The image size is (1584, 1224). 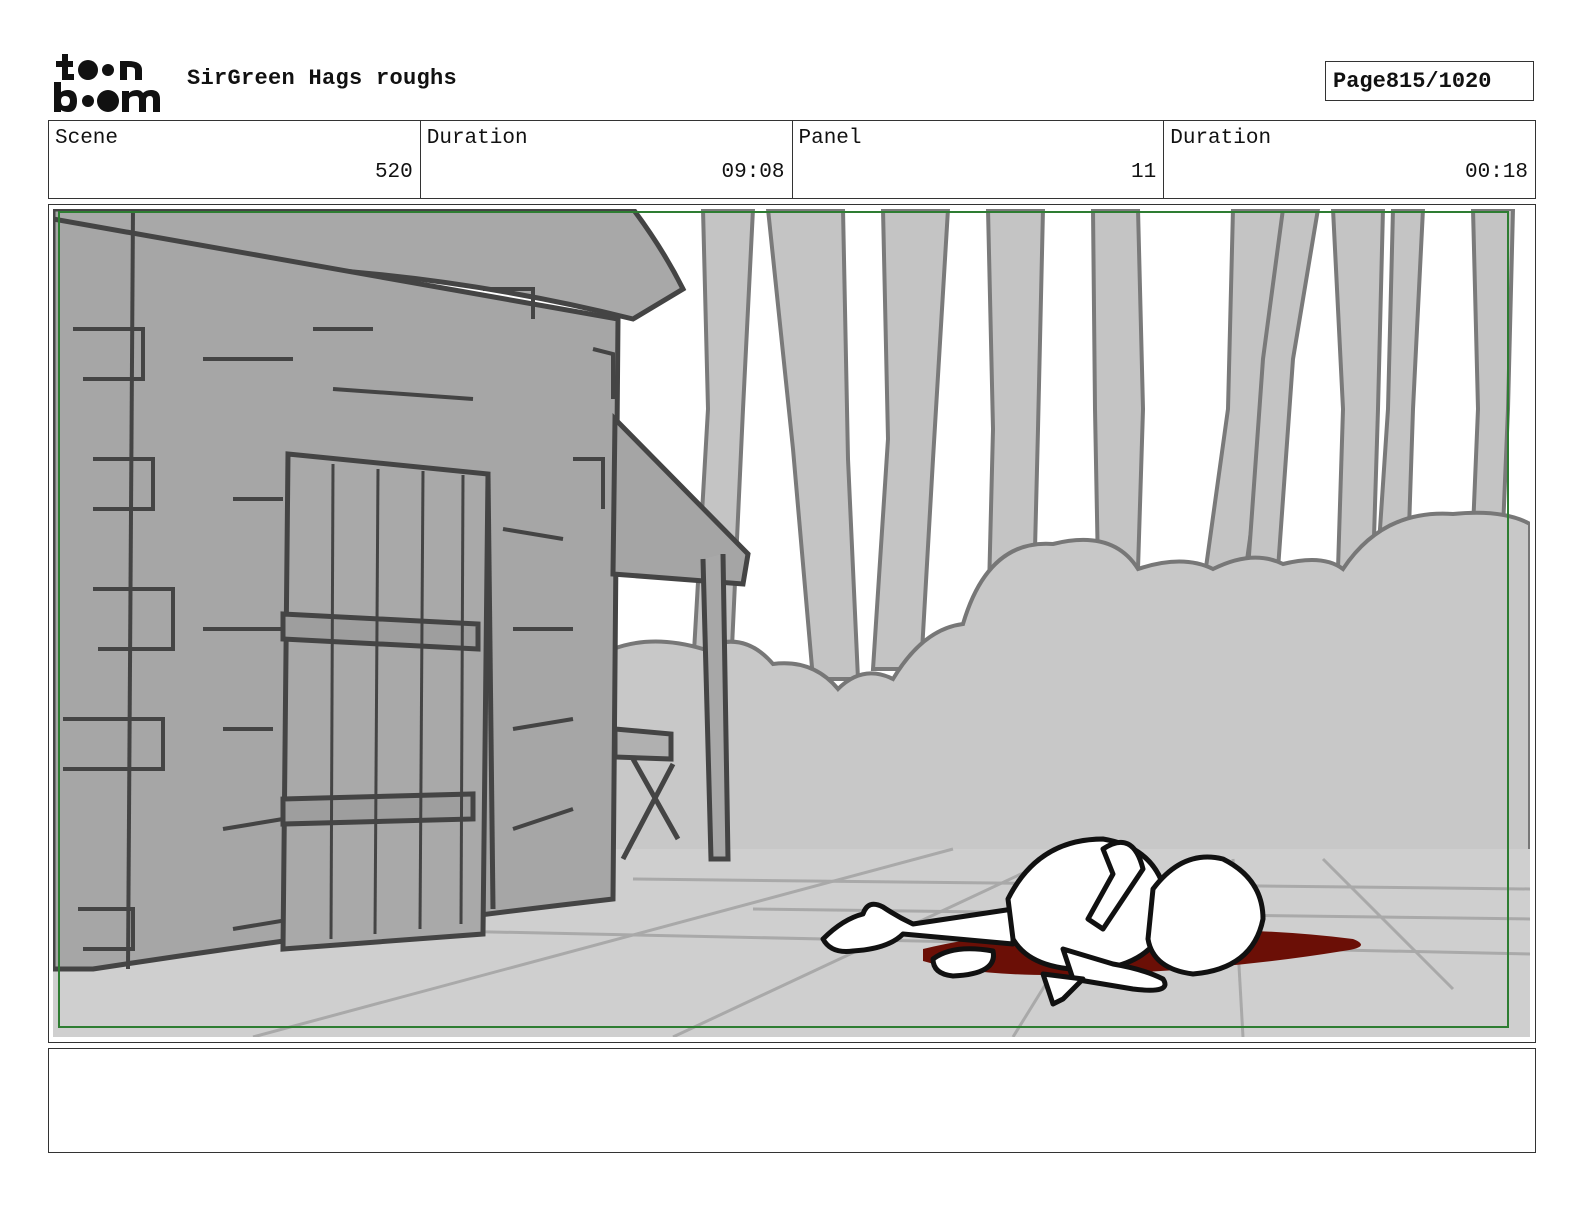 I want to click on panel-cell: Panel 11, so click(x=979, y=159).